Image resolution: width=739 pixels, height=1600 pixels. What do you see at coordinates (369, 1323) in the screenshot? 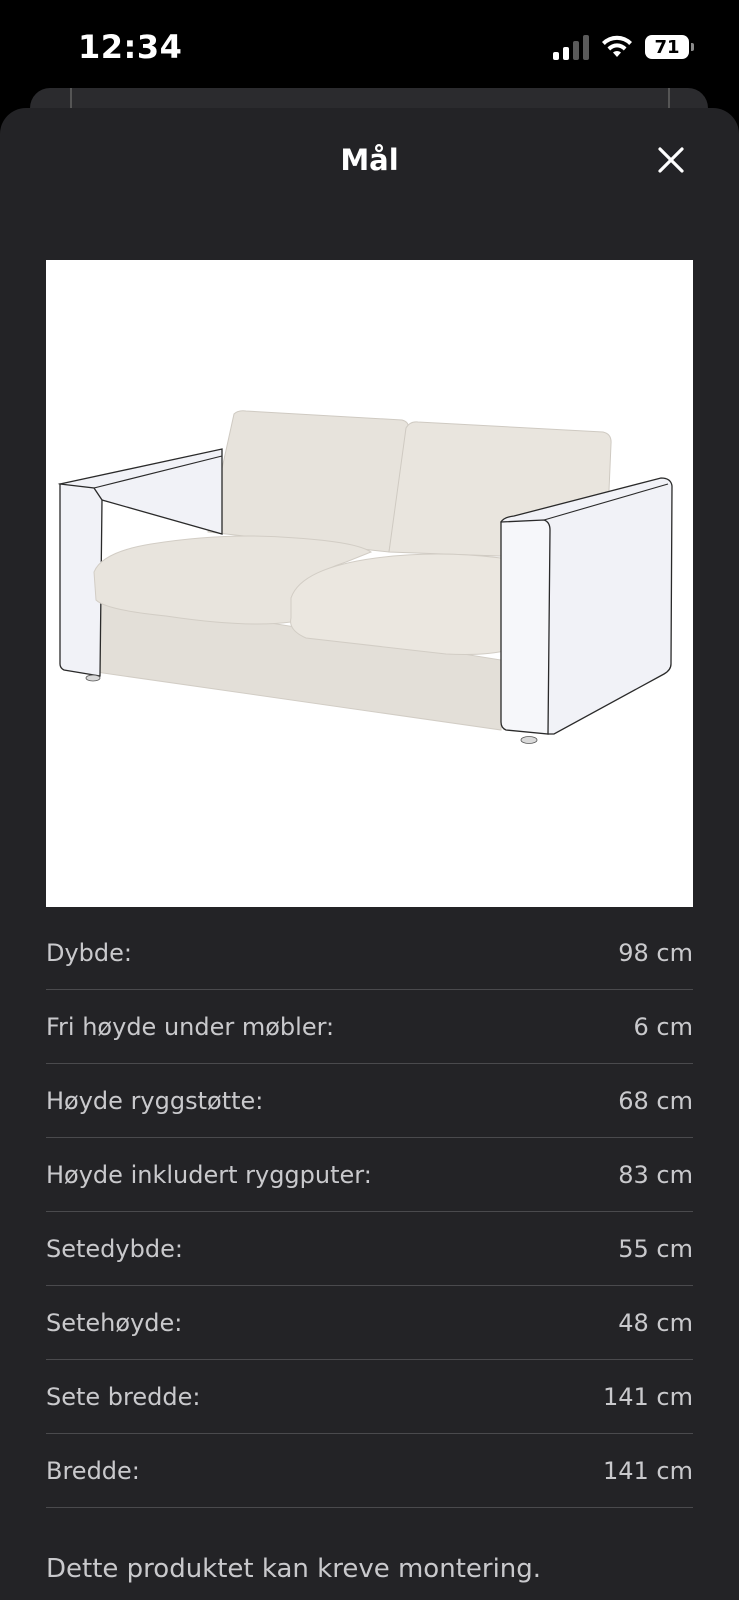
I see `dimension-row: Setehøyde: 48 cm` at bounding box center [369, 1323].